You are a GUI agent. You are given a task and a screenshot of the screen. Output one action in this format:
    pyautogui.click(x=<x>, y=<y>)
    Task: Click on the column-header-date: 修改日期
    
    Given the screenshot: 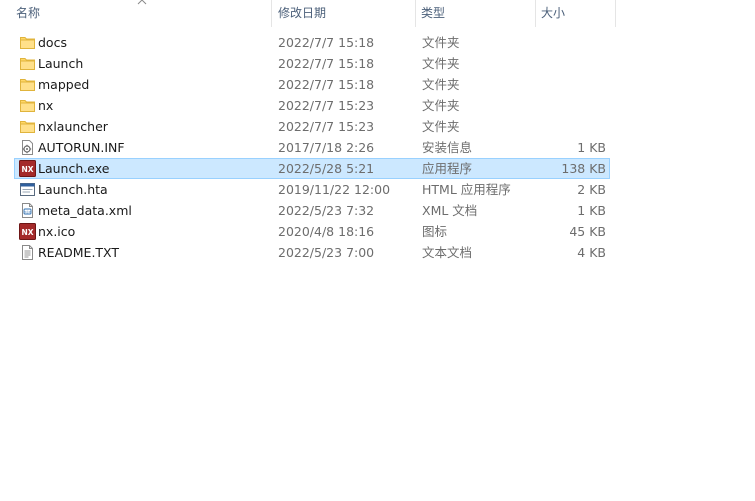 What is the action you would take?
    pyautogui.click(x=343, y=13)
    